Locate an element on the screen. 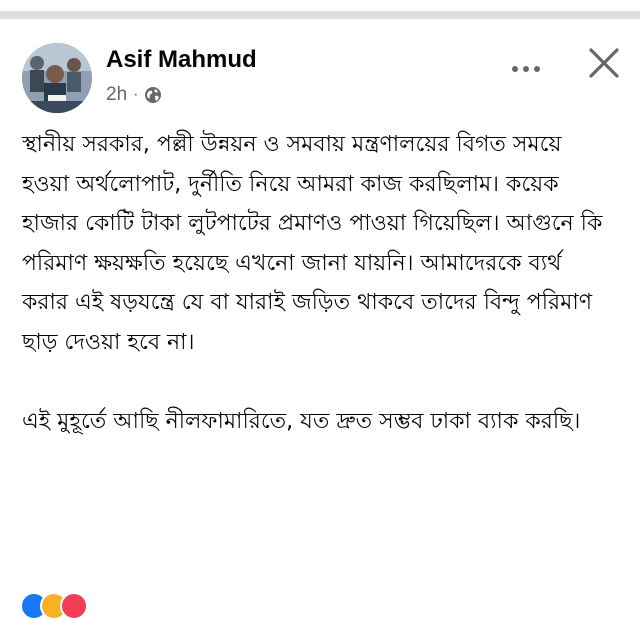 The height and width of the screenshot is (620, 640). globe-icon is located at coordinates (153, 95).